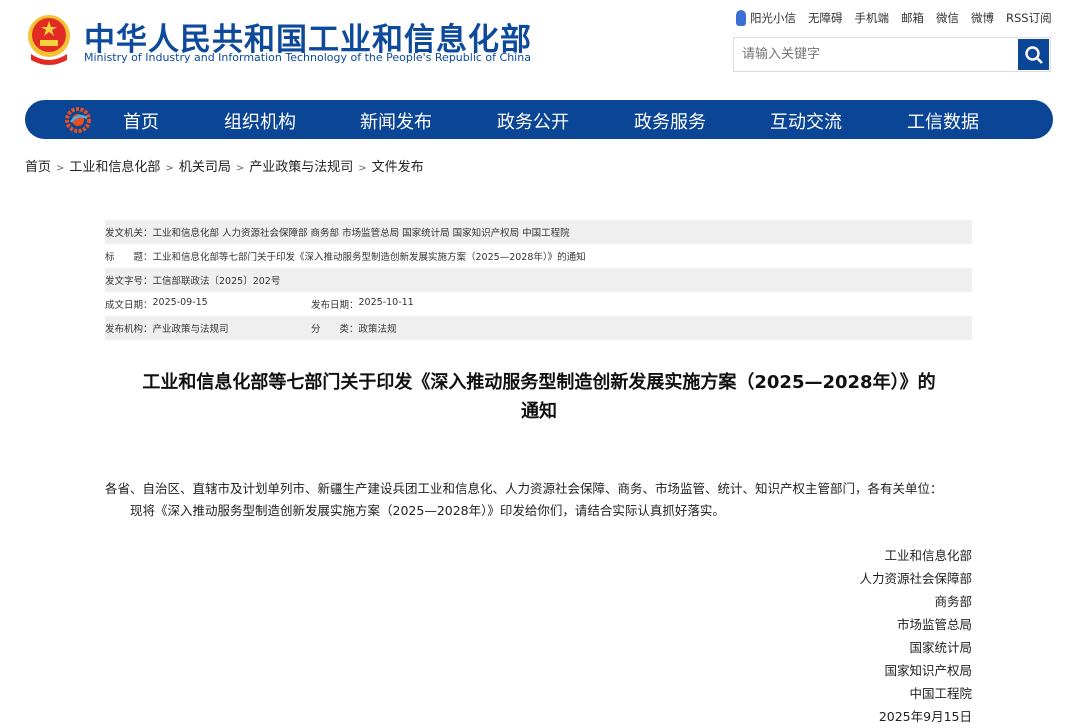 The height and width of the screenshot is (728, 1080). I want to click on top-links: 阳光小信 无障碍 手机端 邮箱 微信 微博 RSS订阅, so click(894, 18).